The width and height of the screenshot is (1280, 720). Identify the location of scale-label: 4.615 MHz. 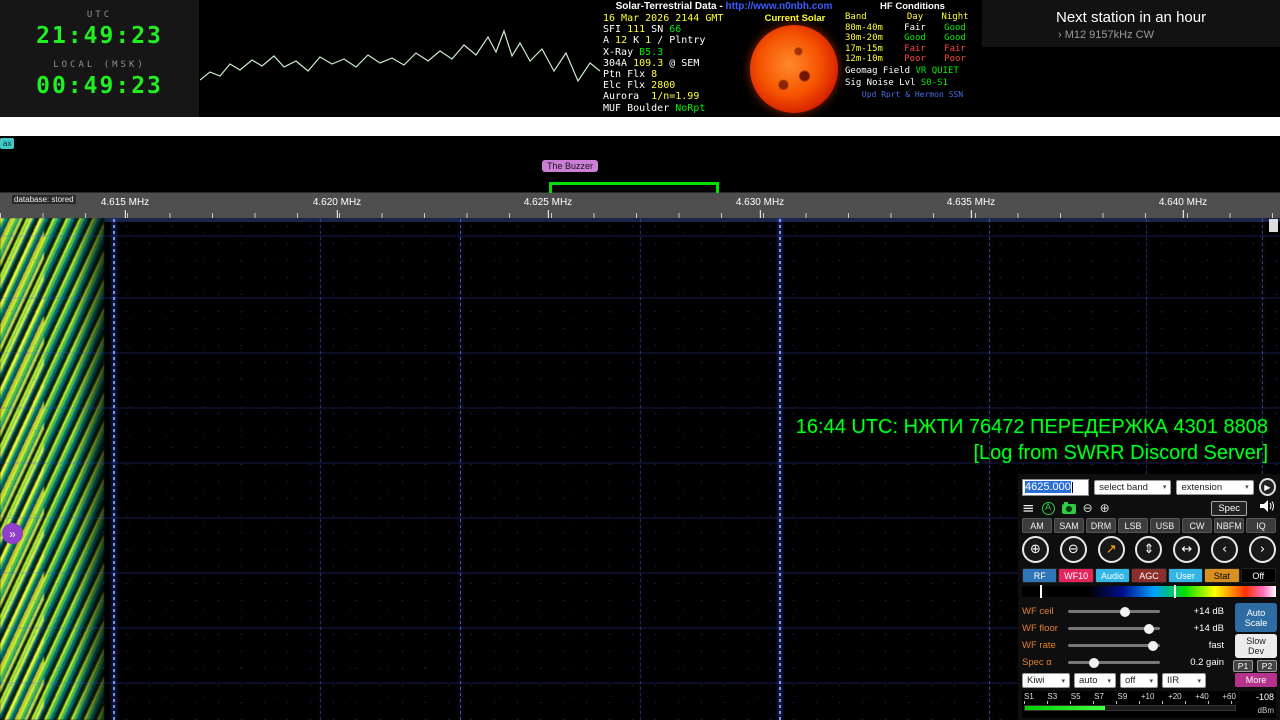
(125, 208).